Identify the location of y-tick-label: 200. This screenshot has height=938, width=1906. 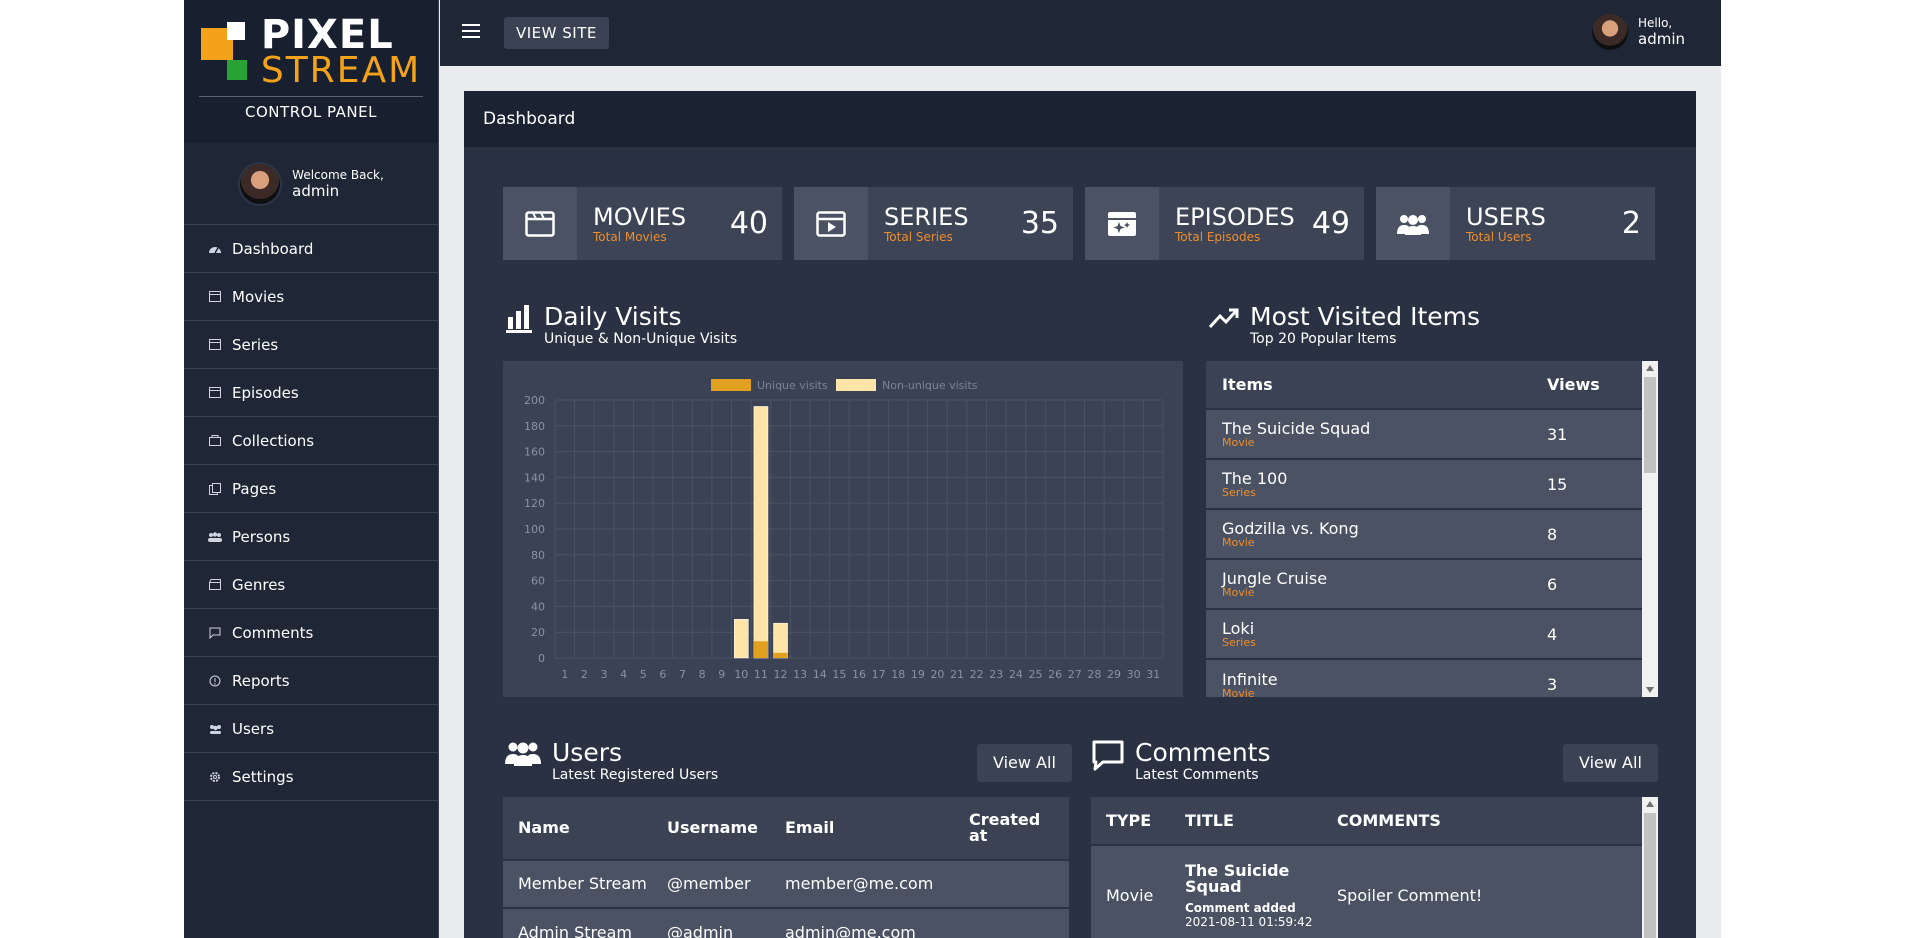
(534, 400).